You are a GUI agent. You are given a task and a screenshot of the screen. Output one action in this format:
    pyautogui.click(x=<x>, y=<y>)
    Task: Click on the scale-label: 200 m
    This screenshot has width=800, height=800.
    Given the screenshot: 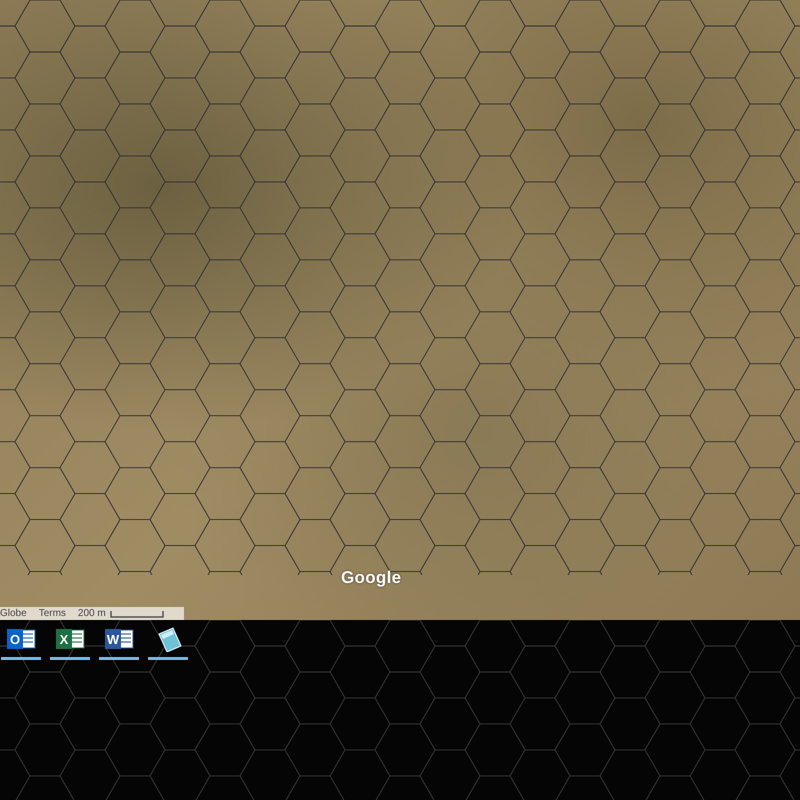 What is the action you would take?
    pyautogui.click(x=92, y=613)
    